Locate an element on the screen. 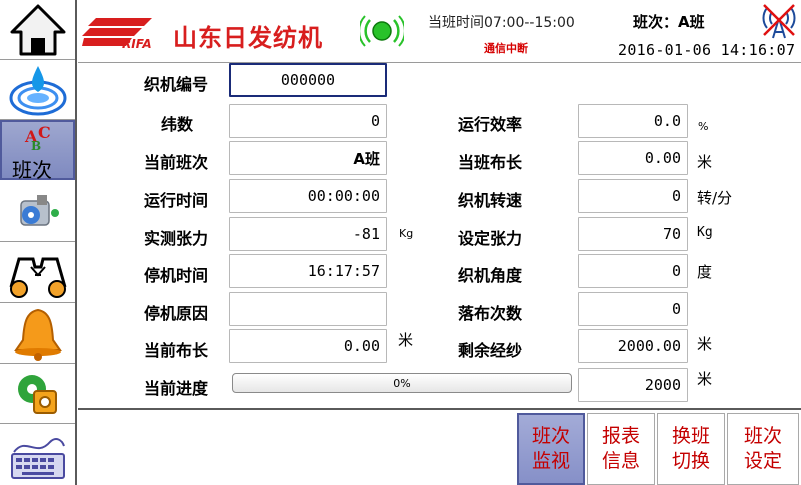  sidebar-item-water is located at coordinates (37, 90).